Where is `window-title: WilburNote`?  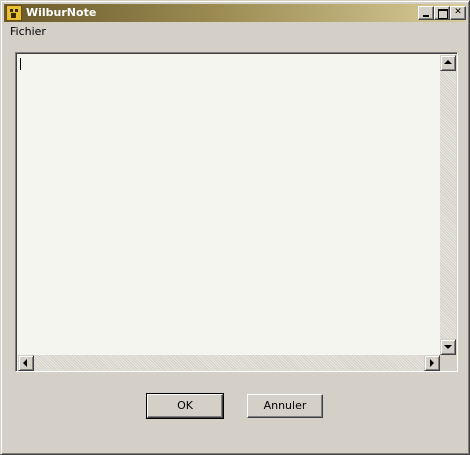 window-title: WilburNote is located at coordinates (61, 12).